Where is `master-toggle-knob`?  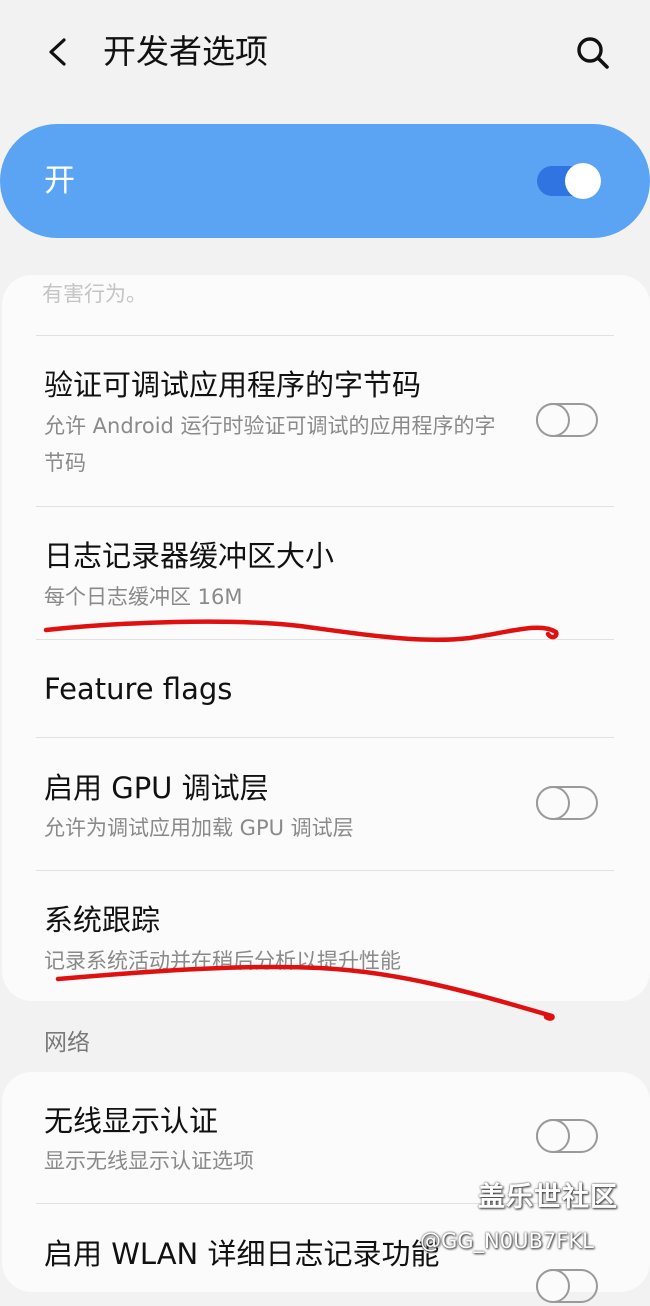
master-toggle-knob is located at coordinates (583, 181).